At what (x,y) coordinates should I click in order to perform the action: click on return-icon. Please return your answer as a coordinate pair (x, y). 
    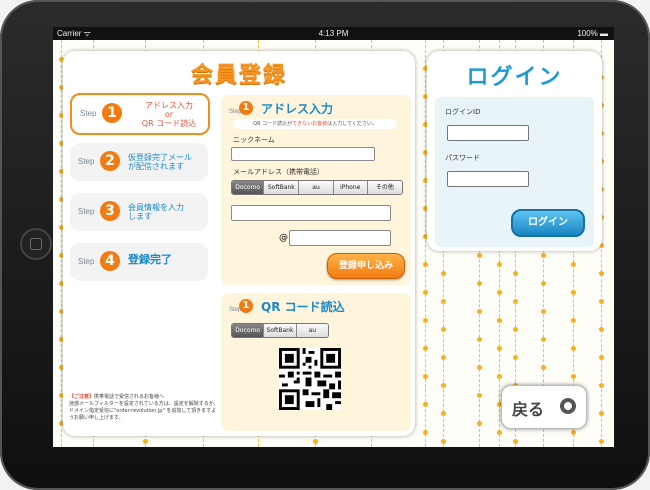
    Looking at the image, I should click on (568, 406).